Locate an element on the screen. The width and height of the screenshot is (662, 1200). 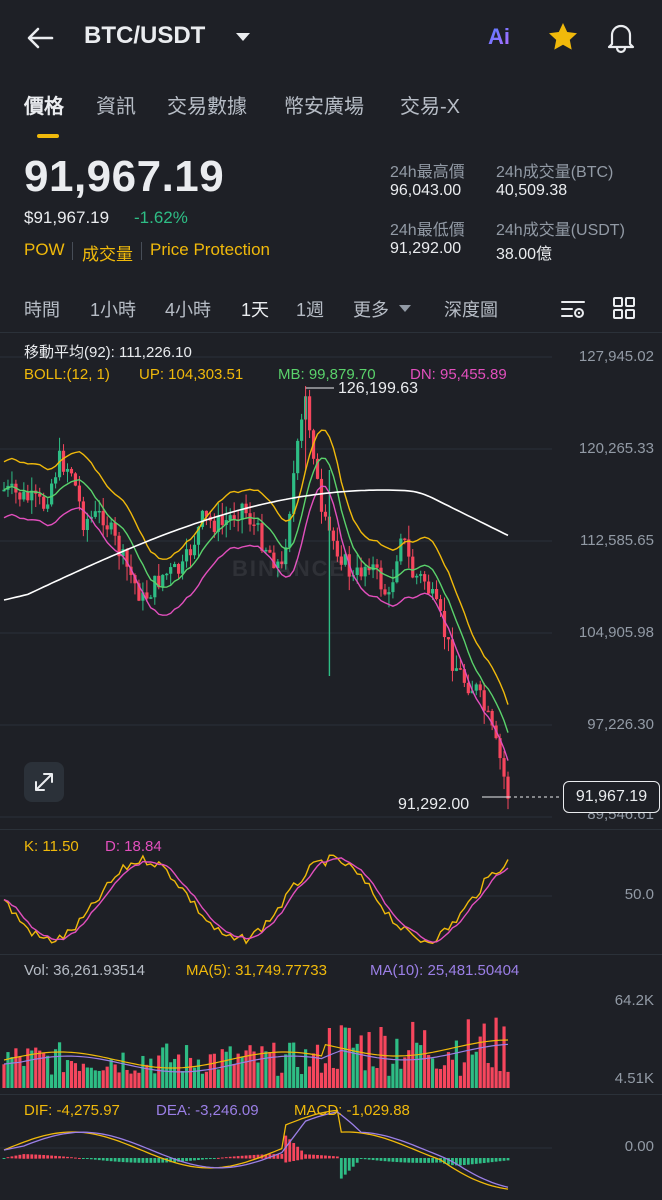
y-tick-label: 97,226.30 is located at coordinates (620, 724).